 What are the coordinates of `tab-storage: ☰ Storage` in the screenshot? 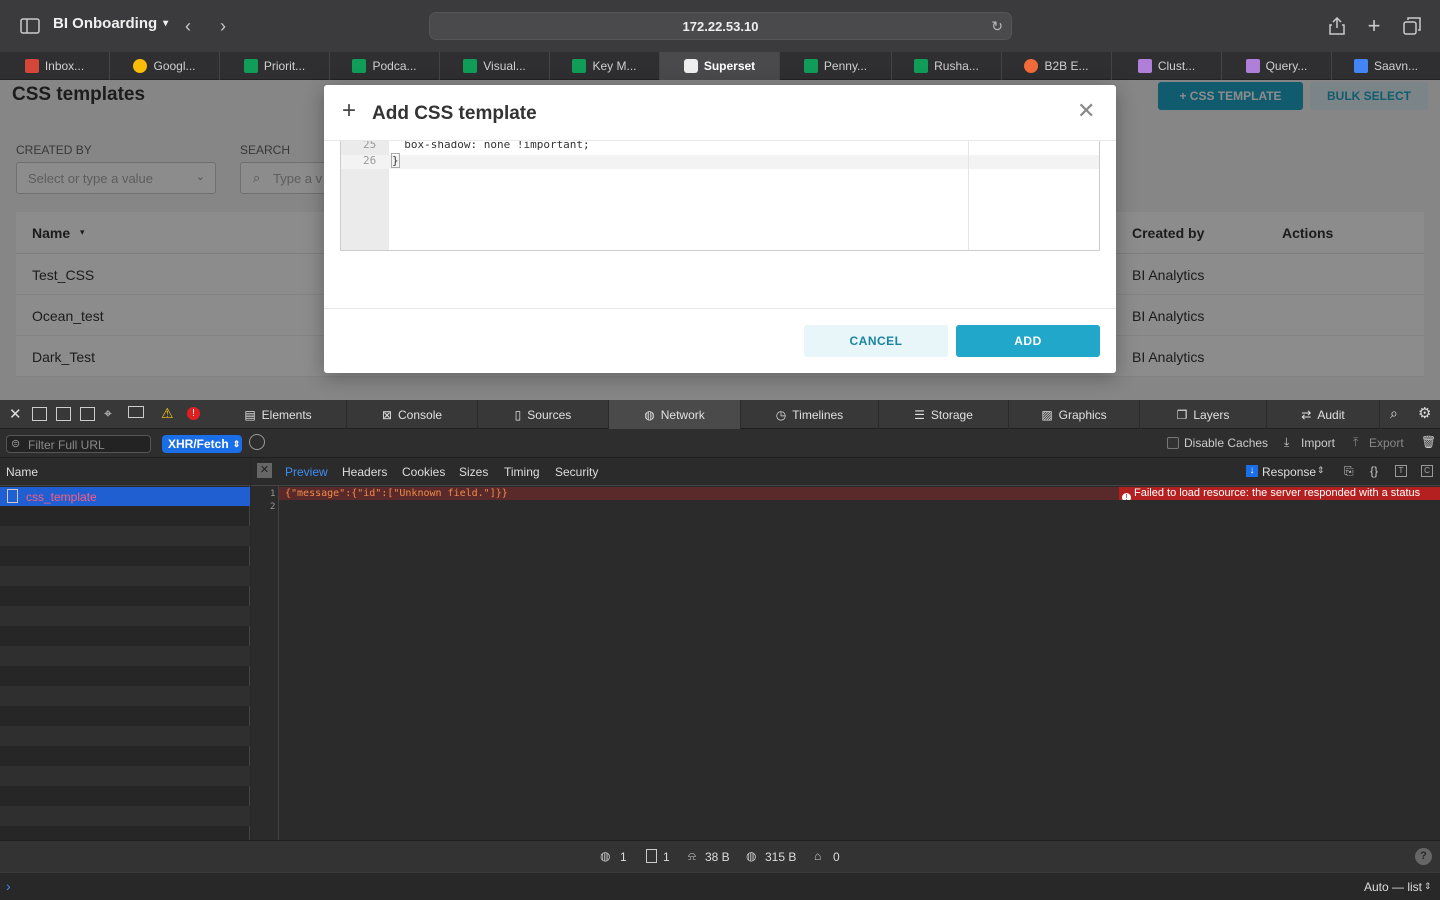 It's located at (944, 414).